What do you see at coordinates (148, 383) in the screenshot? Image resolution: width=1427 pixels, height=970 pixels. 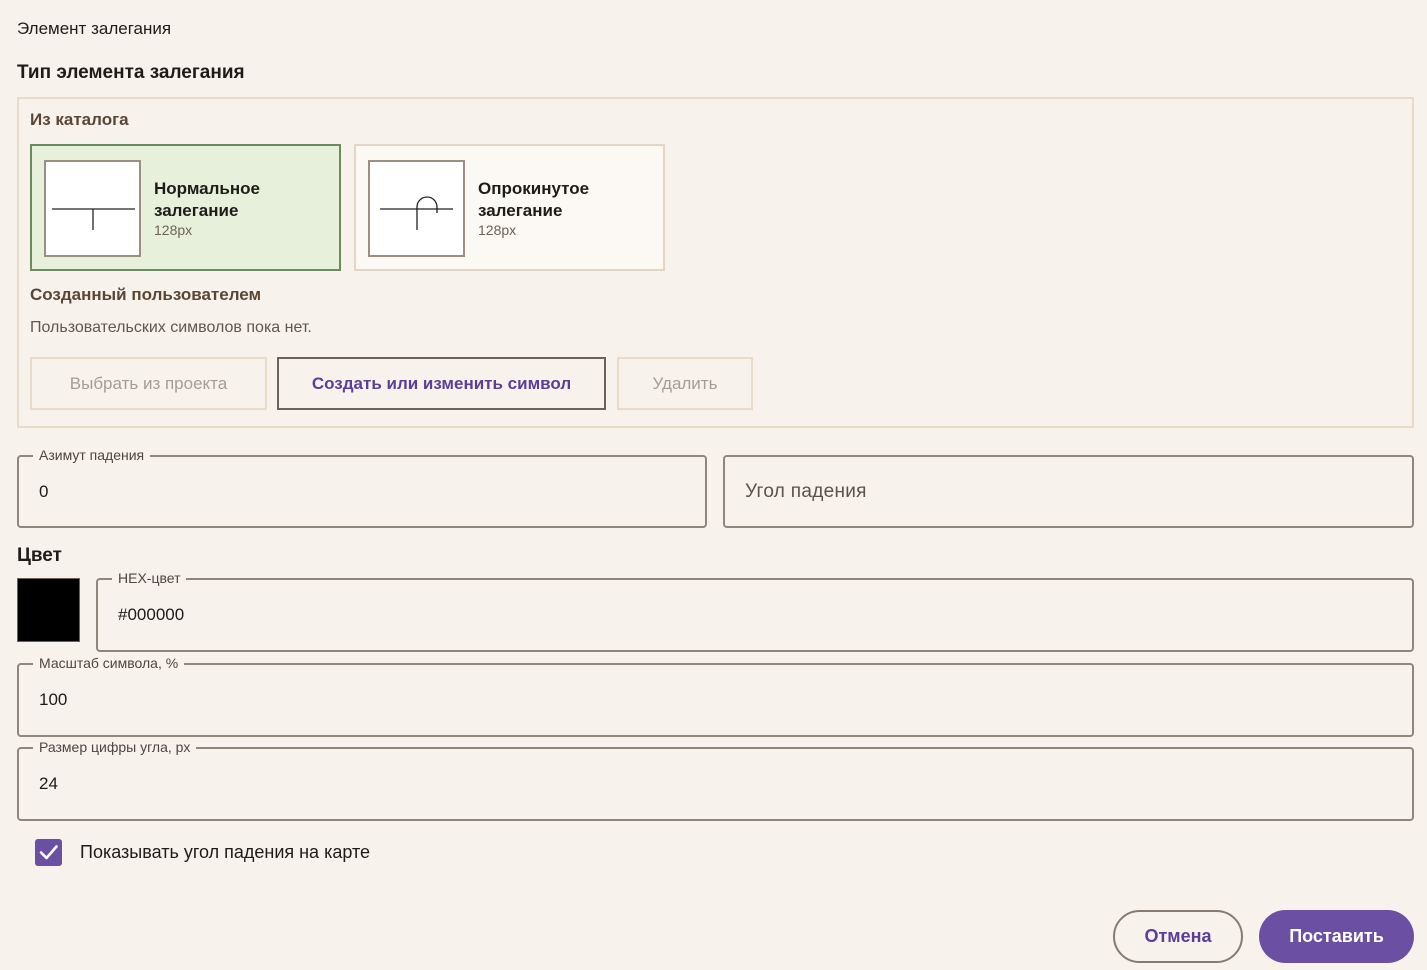 I see `pick-from-project-button: Выбрать из проекта` at bounding box center [148, 383].